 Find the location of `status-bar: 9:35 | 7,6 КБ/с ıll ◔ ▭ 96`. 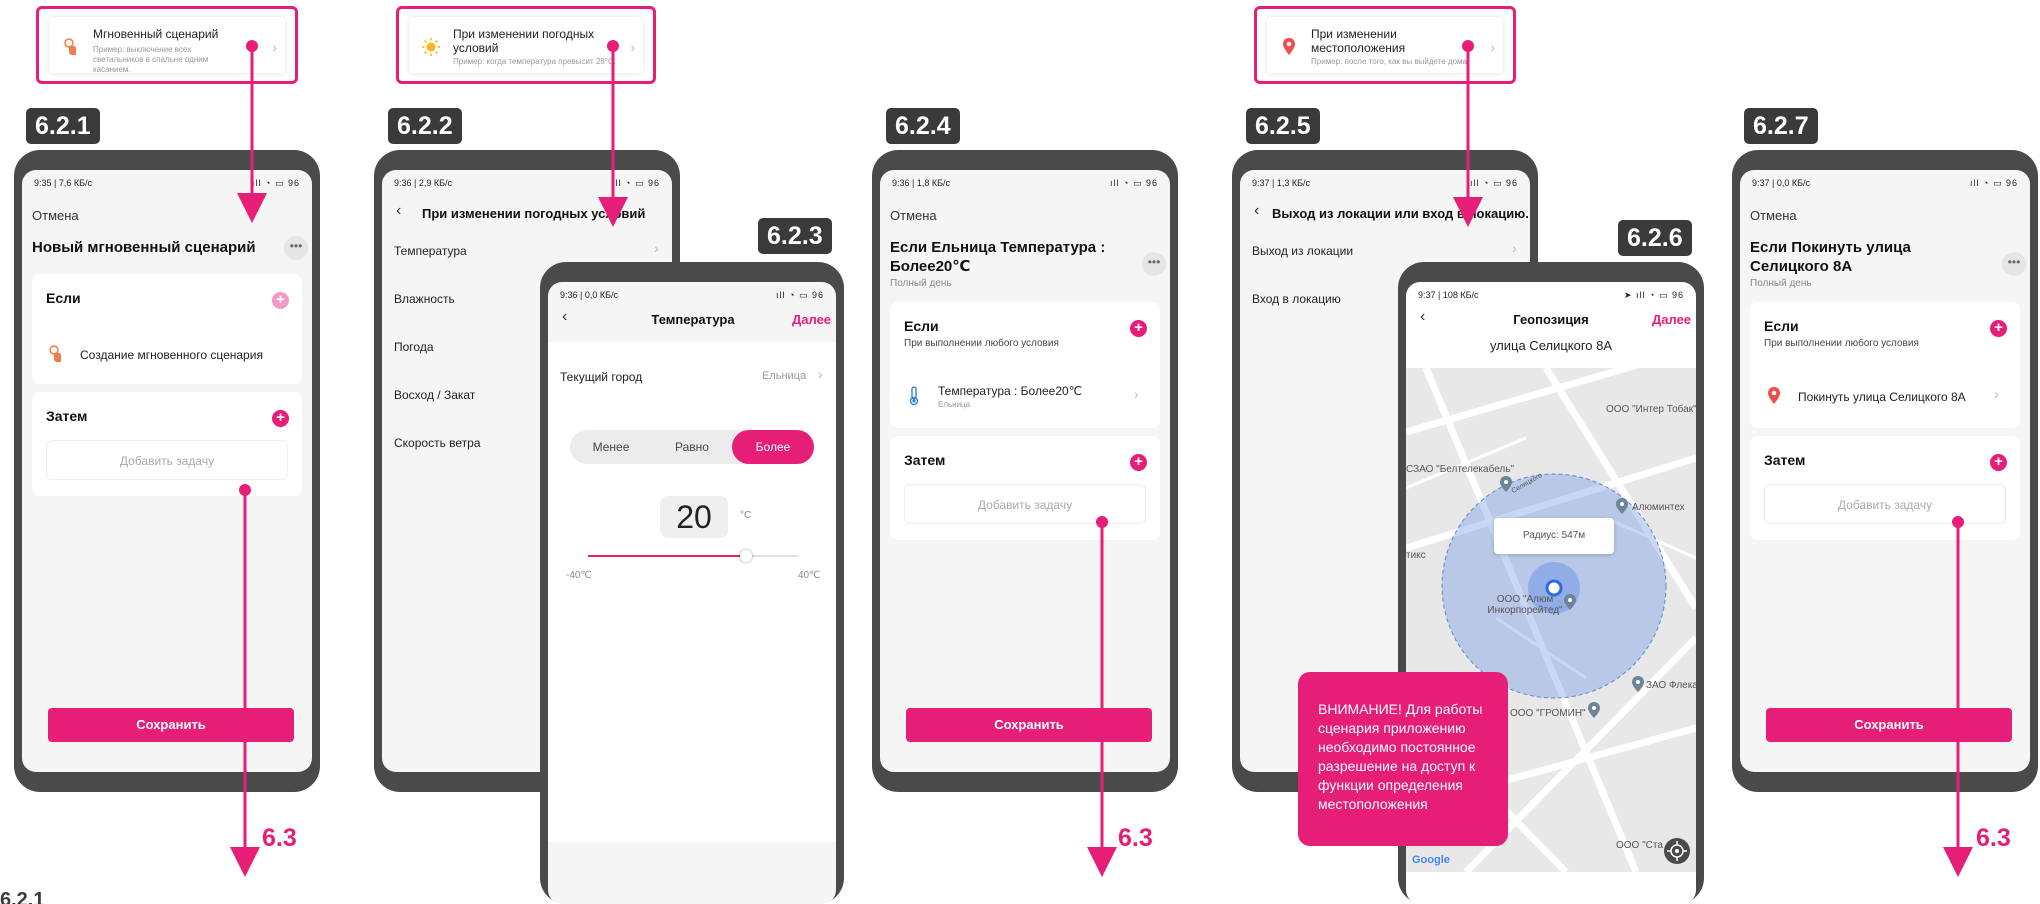

status-bar: 9:35 | 7,6 КБ/с ıll ◔ ▭ 96 is located at coordinates (167, 184).